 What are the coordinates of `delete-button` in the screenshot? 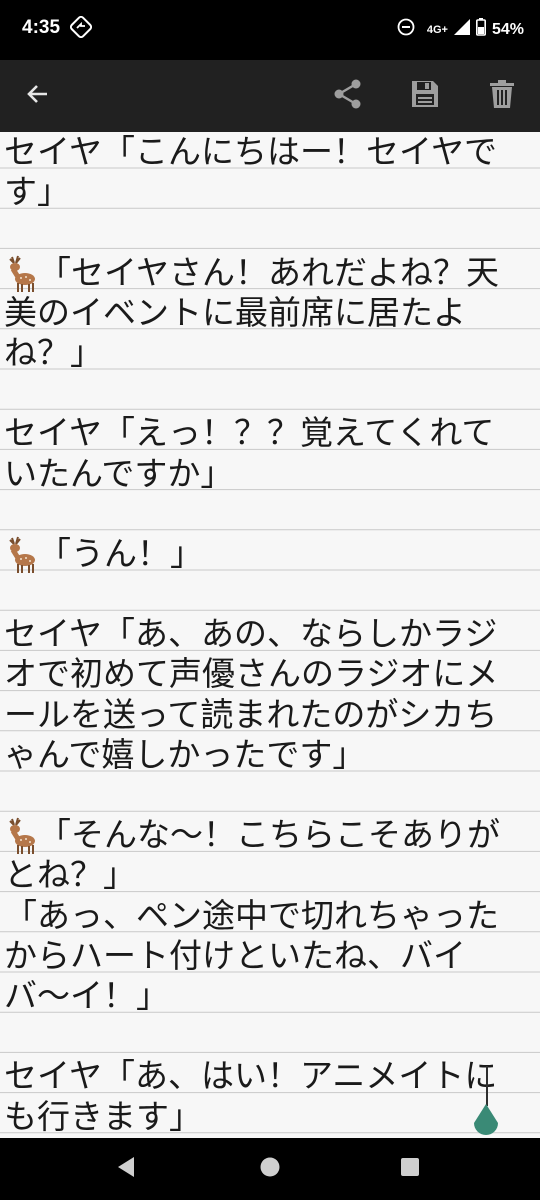 It's located at (502, 96).